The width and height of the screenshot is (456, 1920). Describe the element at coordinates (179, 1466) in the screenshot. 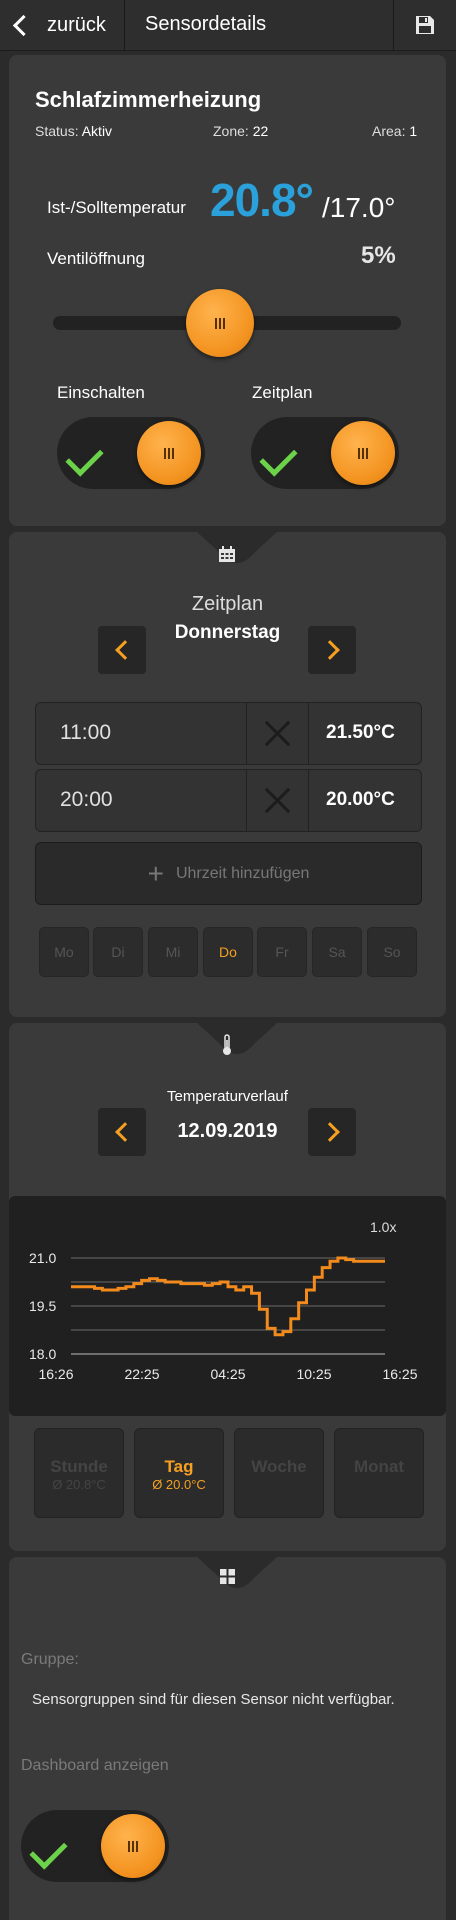

I see `range-name: Tag` at that location.